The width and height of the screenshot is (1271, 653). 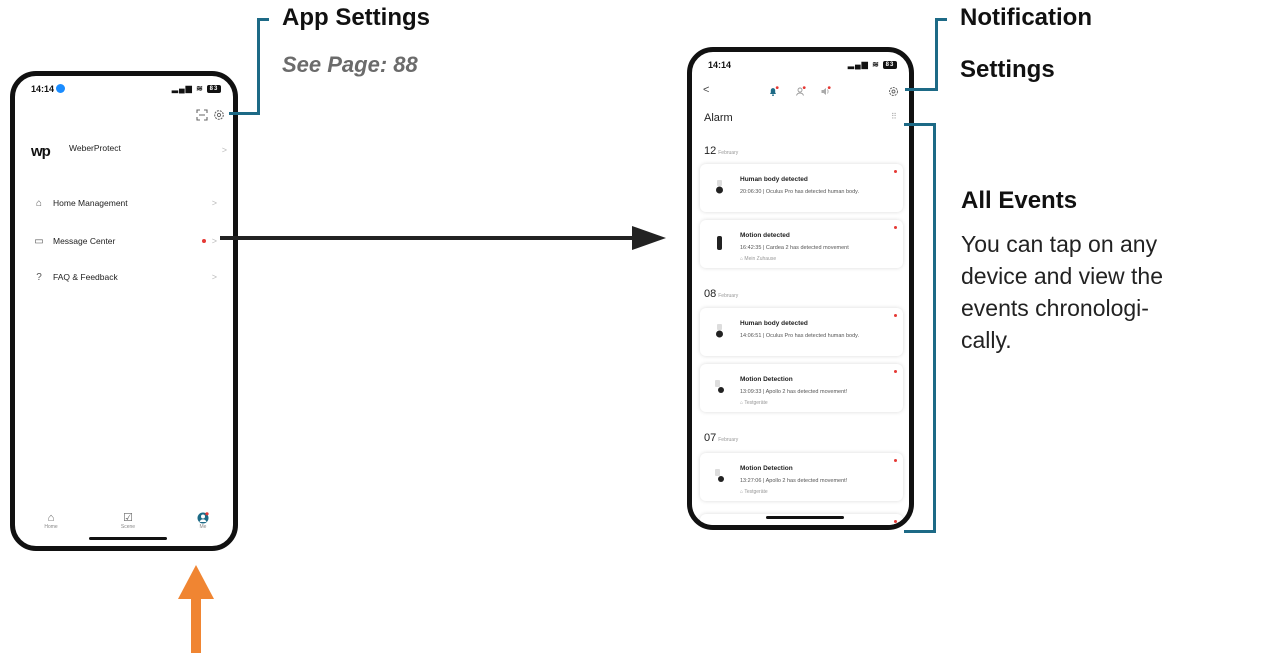 What do you see at coordinates (128, 527) in the screenshot?
I see `tab-label: Scene` at bounding box center [128, 527].